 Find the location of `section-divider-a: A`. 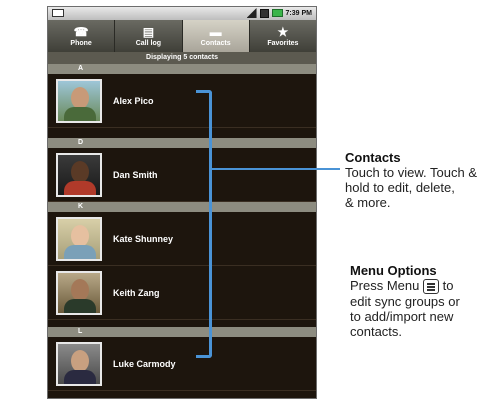

section-divider-a: A is located at coordinates (182, 69).